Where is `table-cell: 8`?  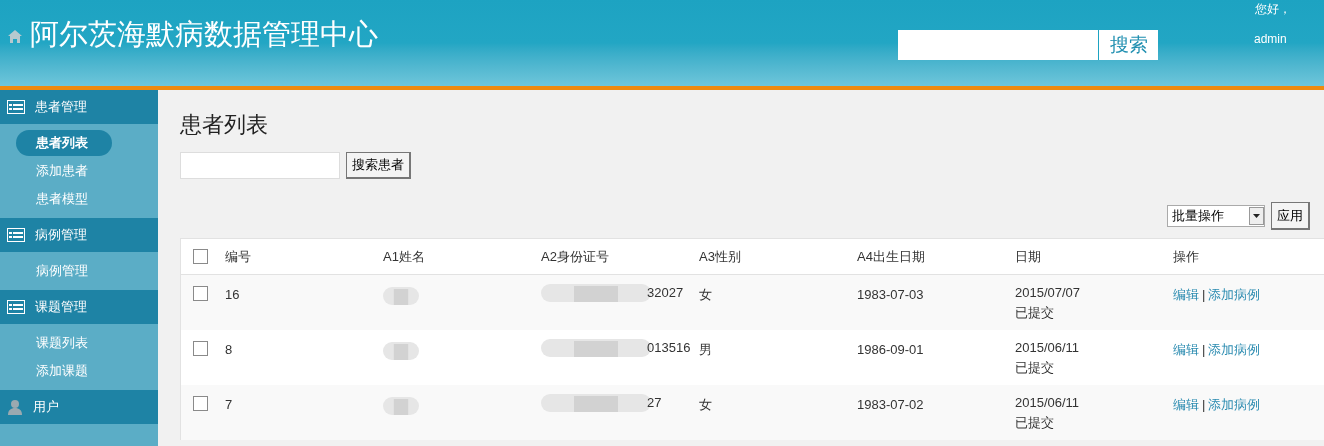
table-cell: 8 is located at coordinates (229, 349).